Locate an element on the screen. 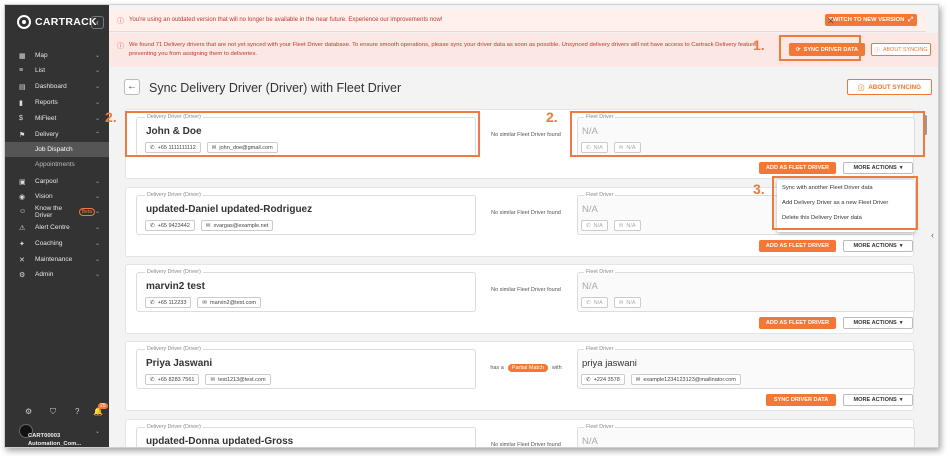 This screenshot has height=456, width=950. sidebar-item: ⚑ Delivery ⌃ is located at coordinates (57, 134).